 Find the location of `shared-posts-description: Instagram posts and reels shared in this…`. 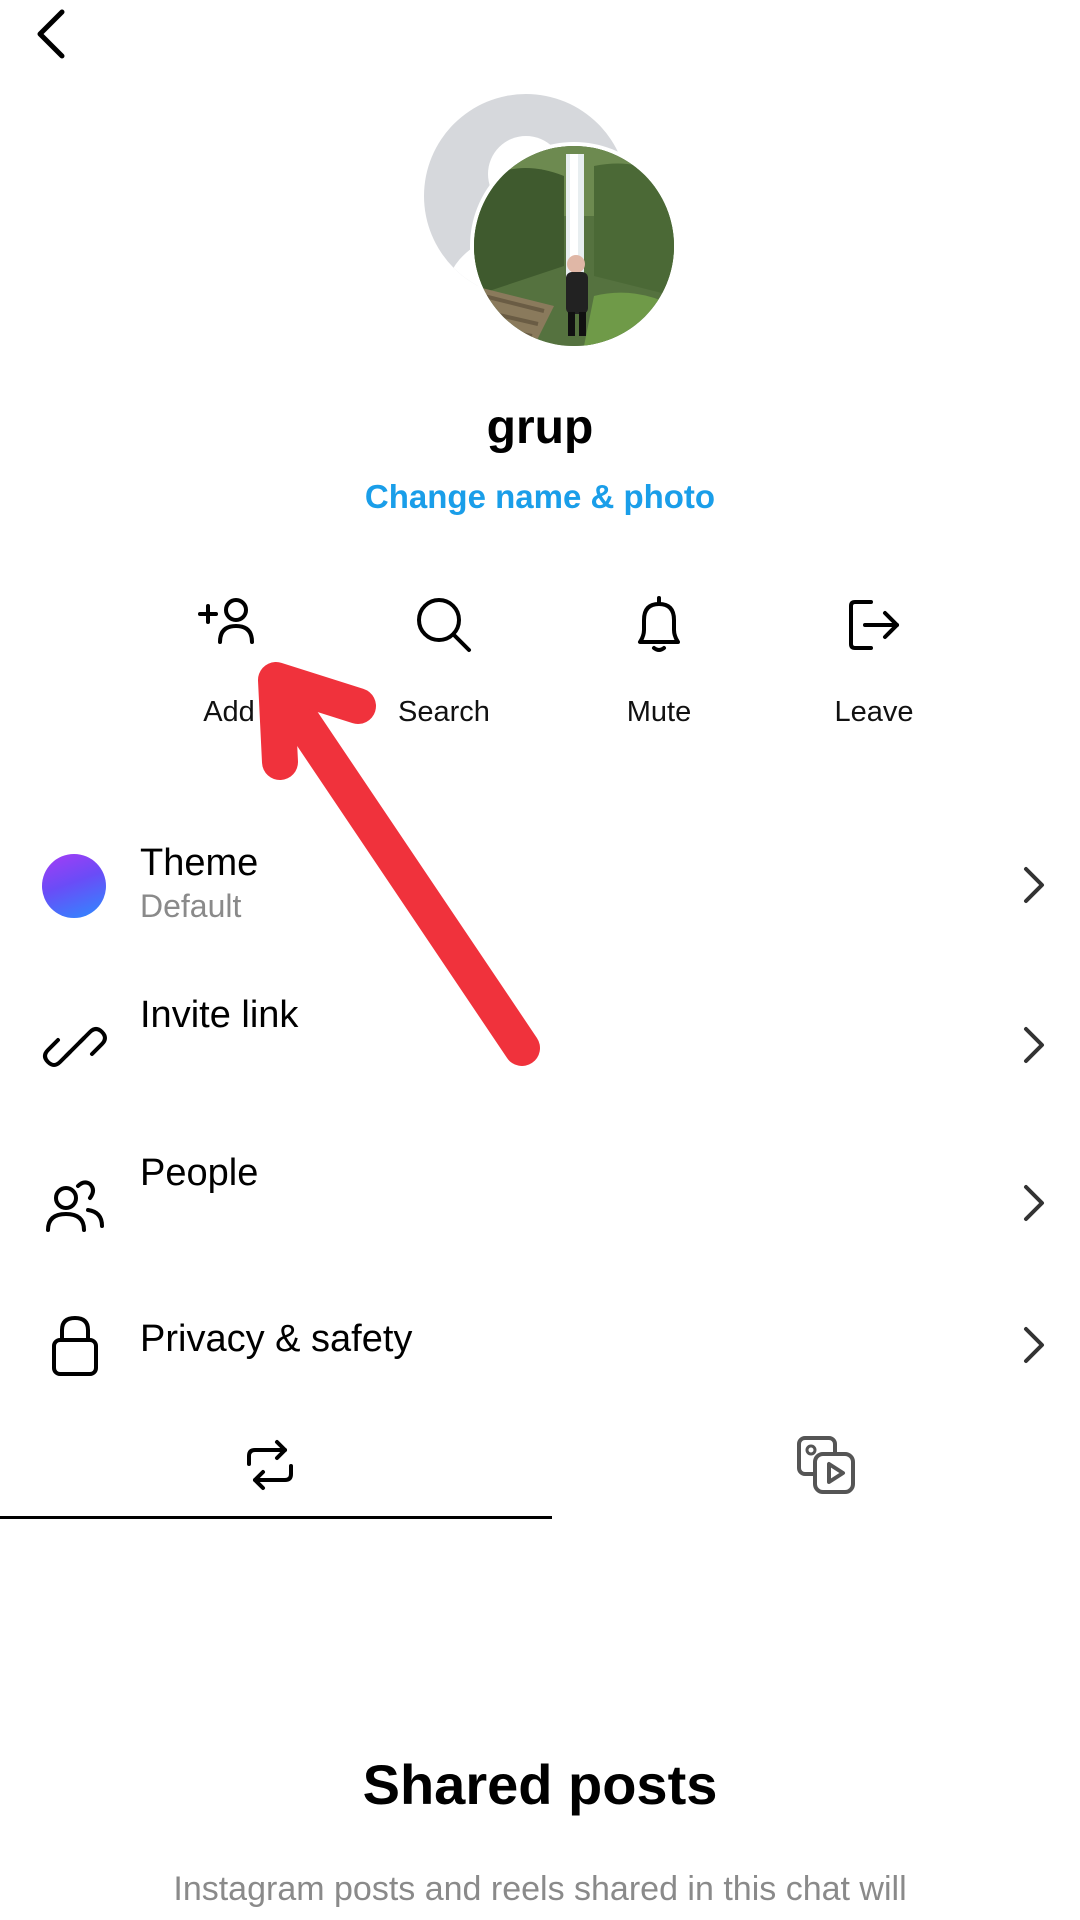

shared-posts-description: Instagram posts and reels shared in this… is located at coordinates (540, 1889).